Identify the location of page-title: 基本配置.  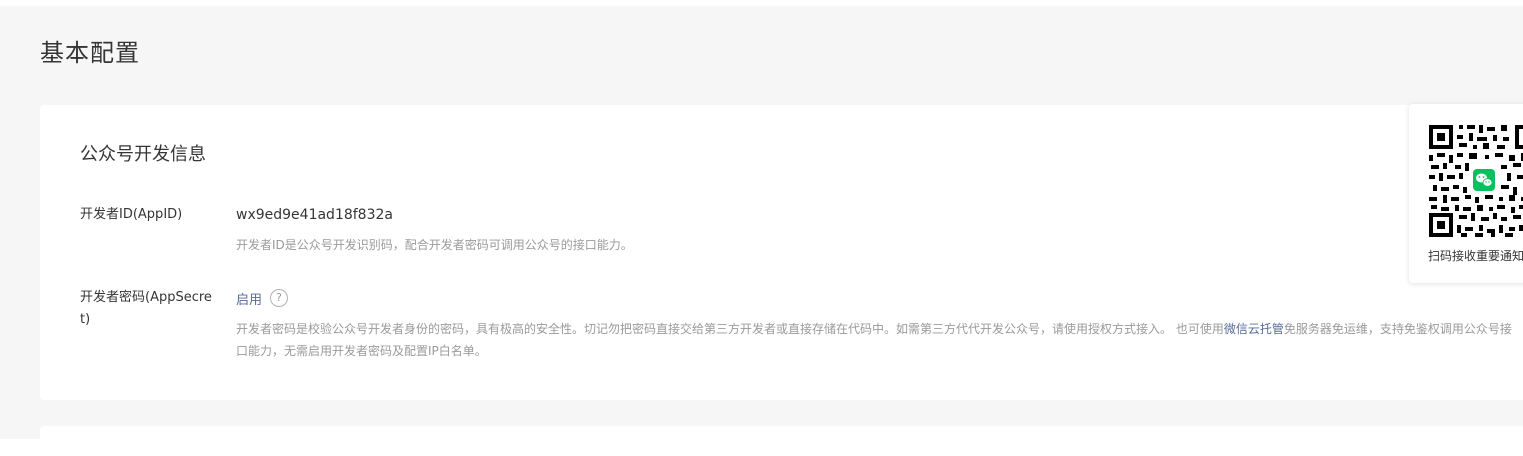
(90, 53).